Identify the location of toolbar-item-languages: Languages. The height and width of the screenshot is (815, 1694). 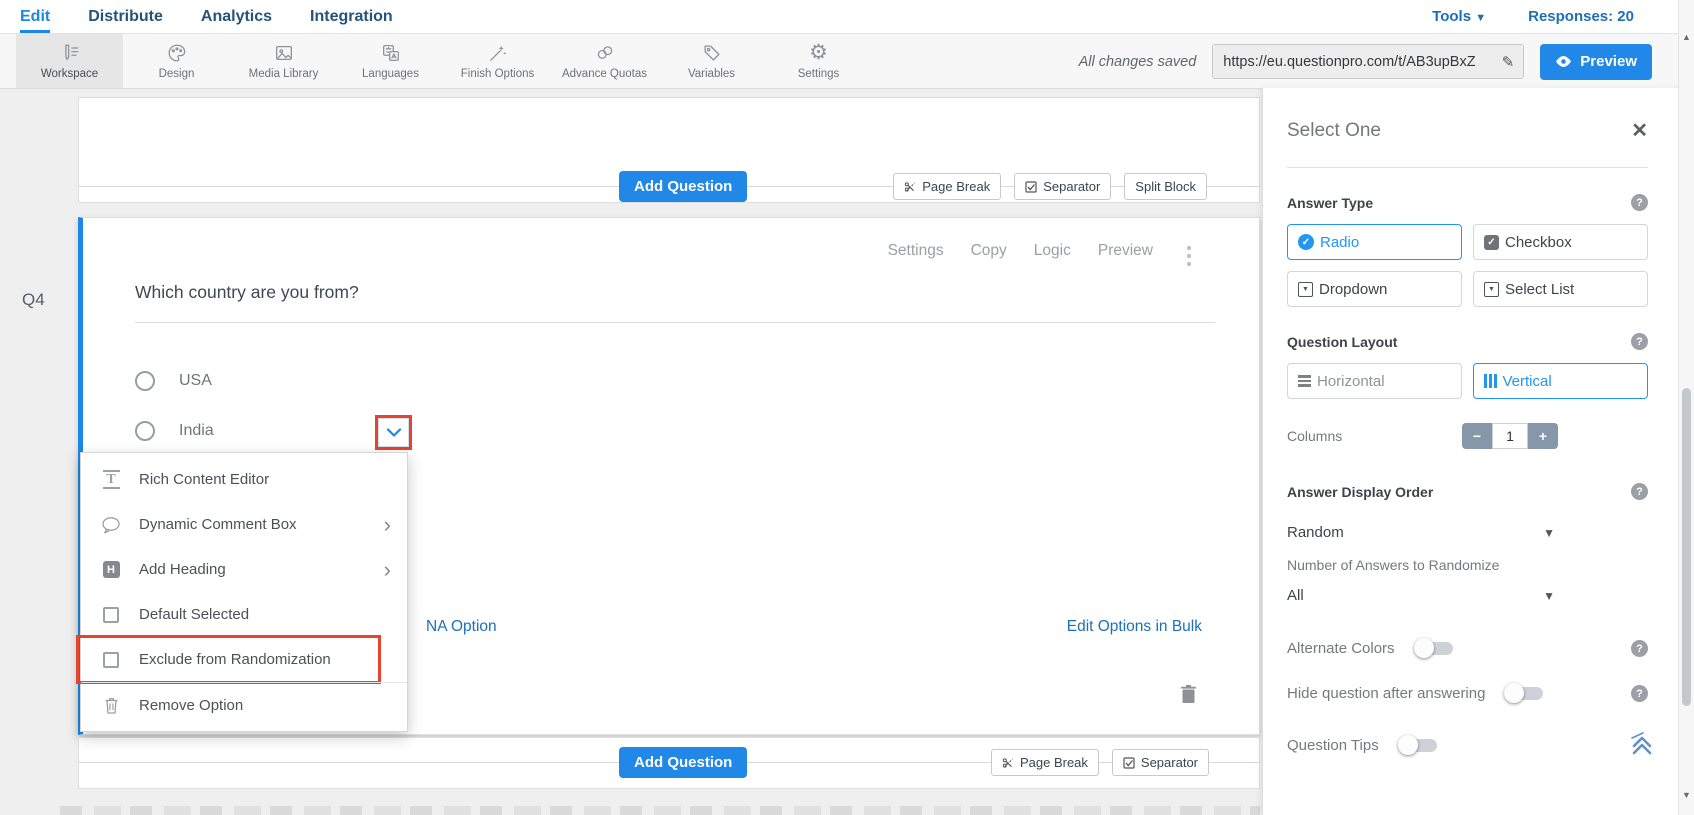
(390, 61).